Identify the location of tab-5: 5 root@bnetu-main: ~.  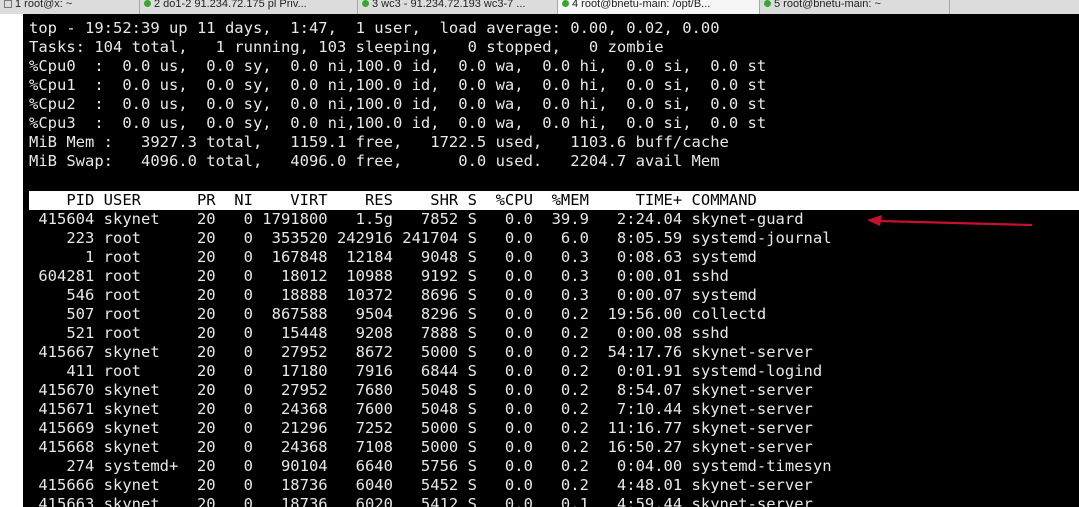
(855, 7).